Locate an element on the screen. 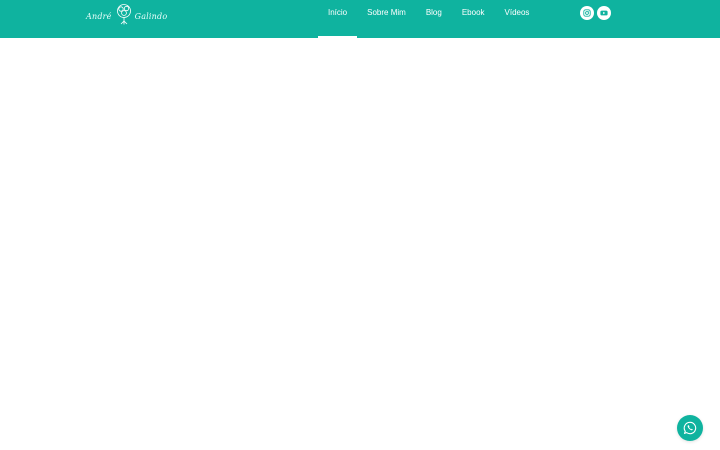  nav-item-blog: Blog is located at coordinates (434, 19).